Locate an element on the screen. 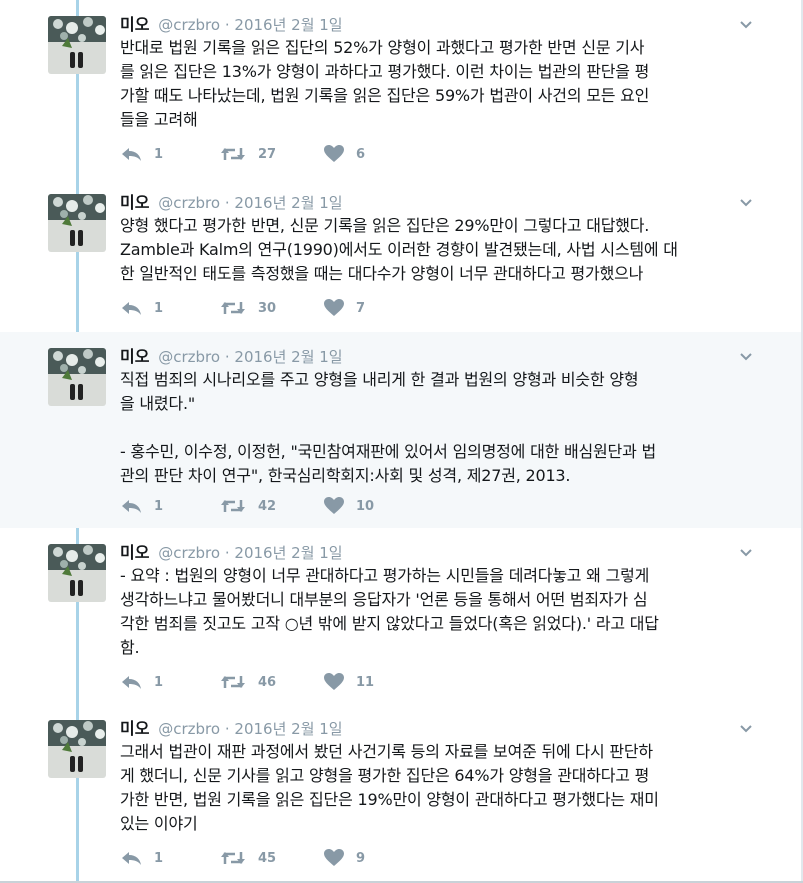  retweet-button: 30 is located at coordinates (248, 308).